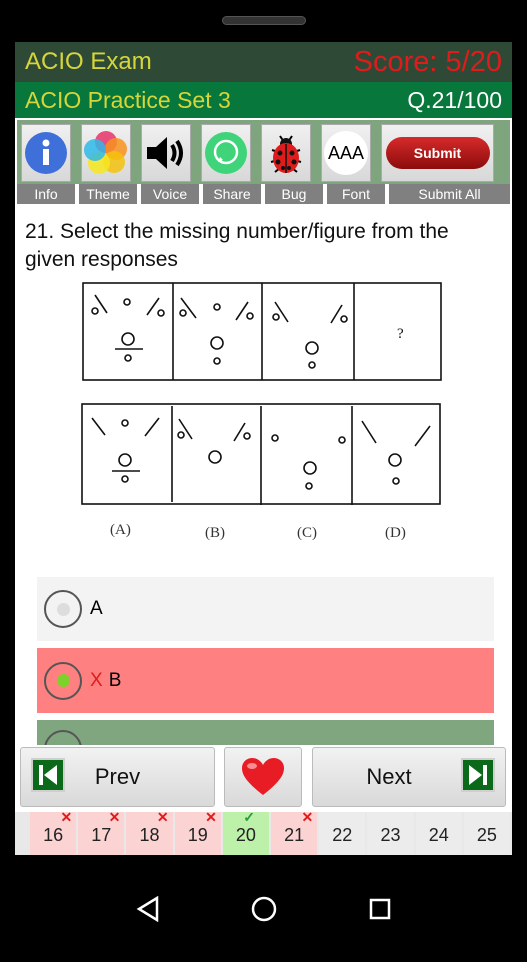  Describe the element at coordinates (197, 835) in the screenshot. I see `question-number-label: 19` at that location.